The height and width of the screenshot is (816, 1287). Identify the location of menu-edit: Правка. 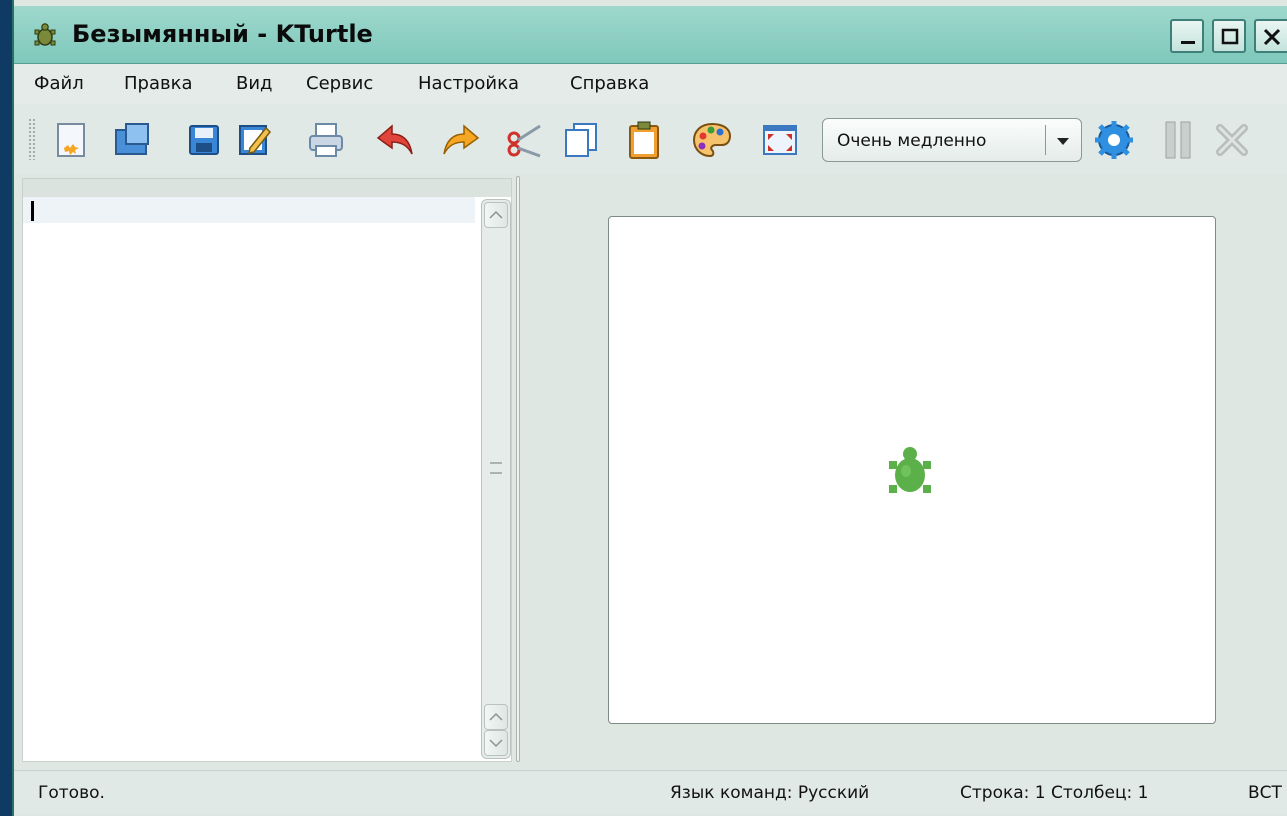
(158, 83).